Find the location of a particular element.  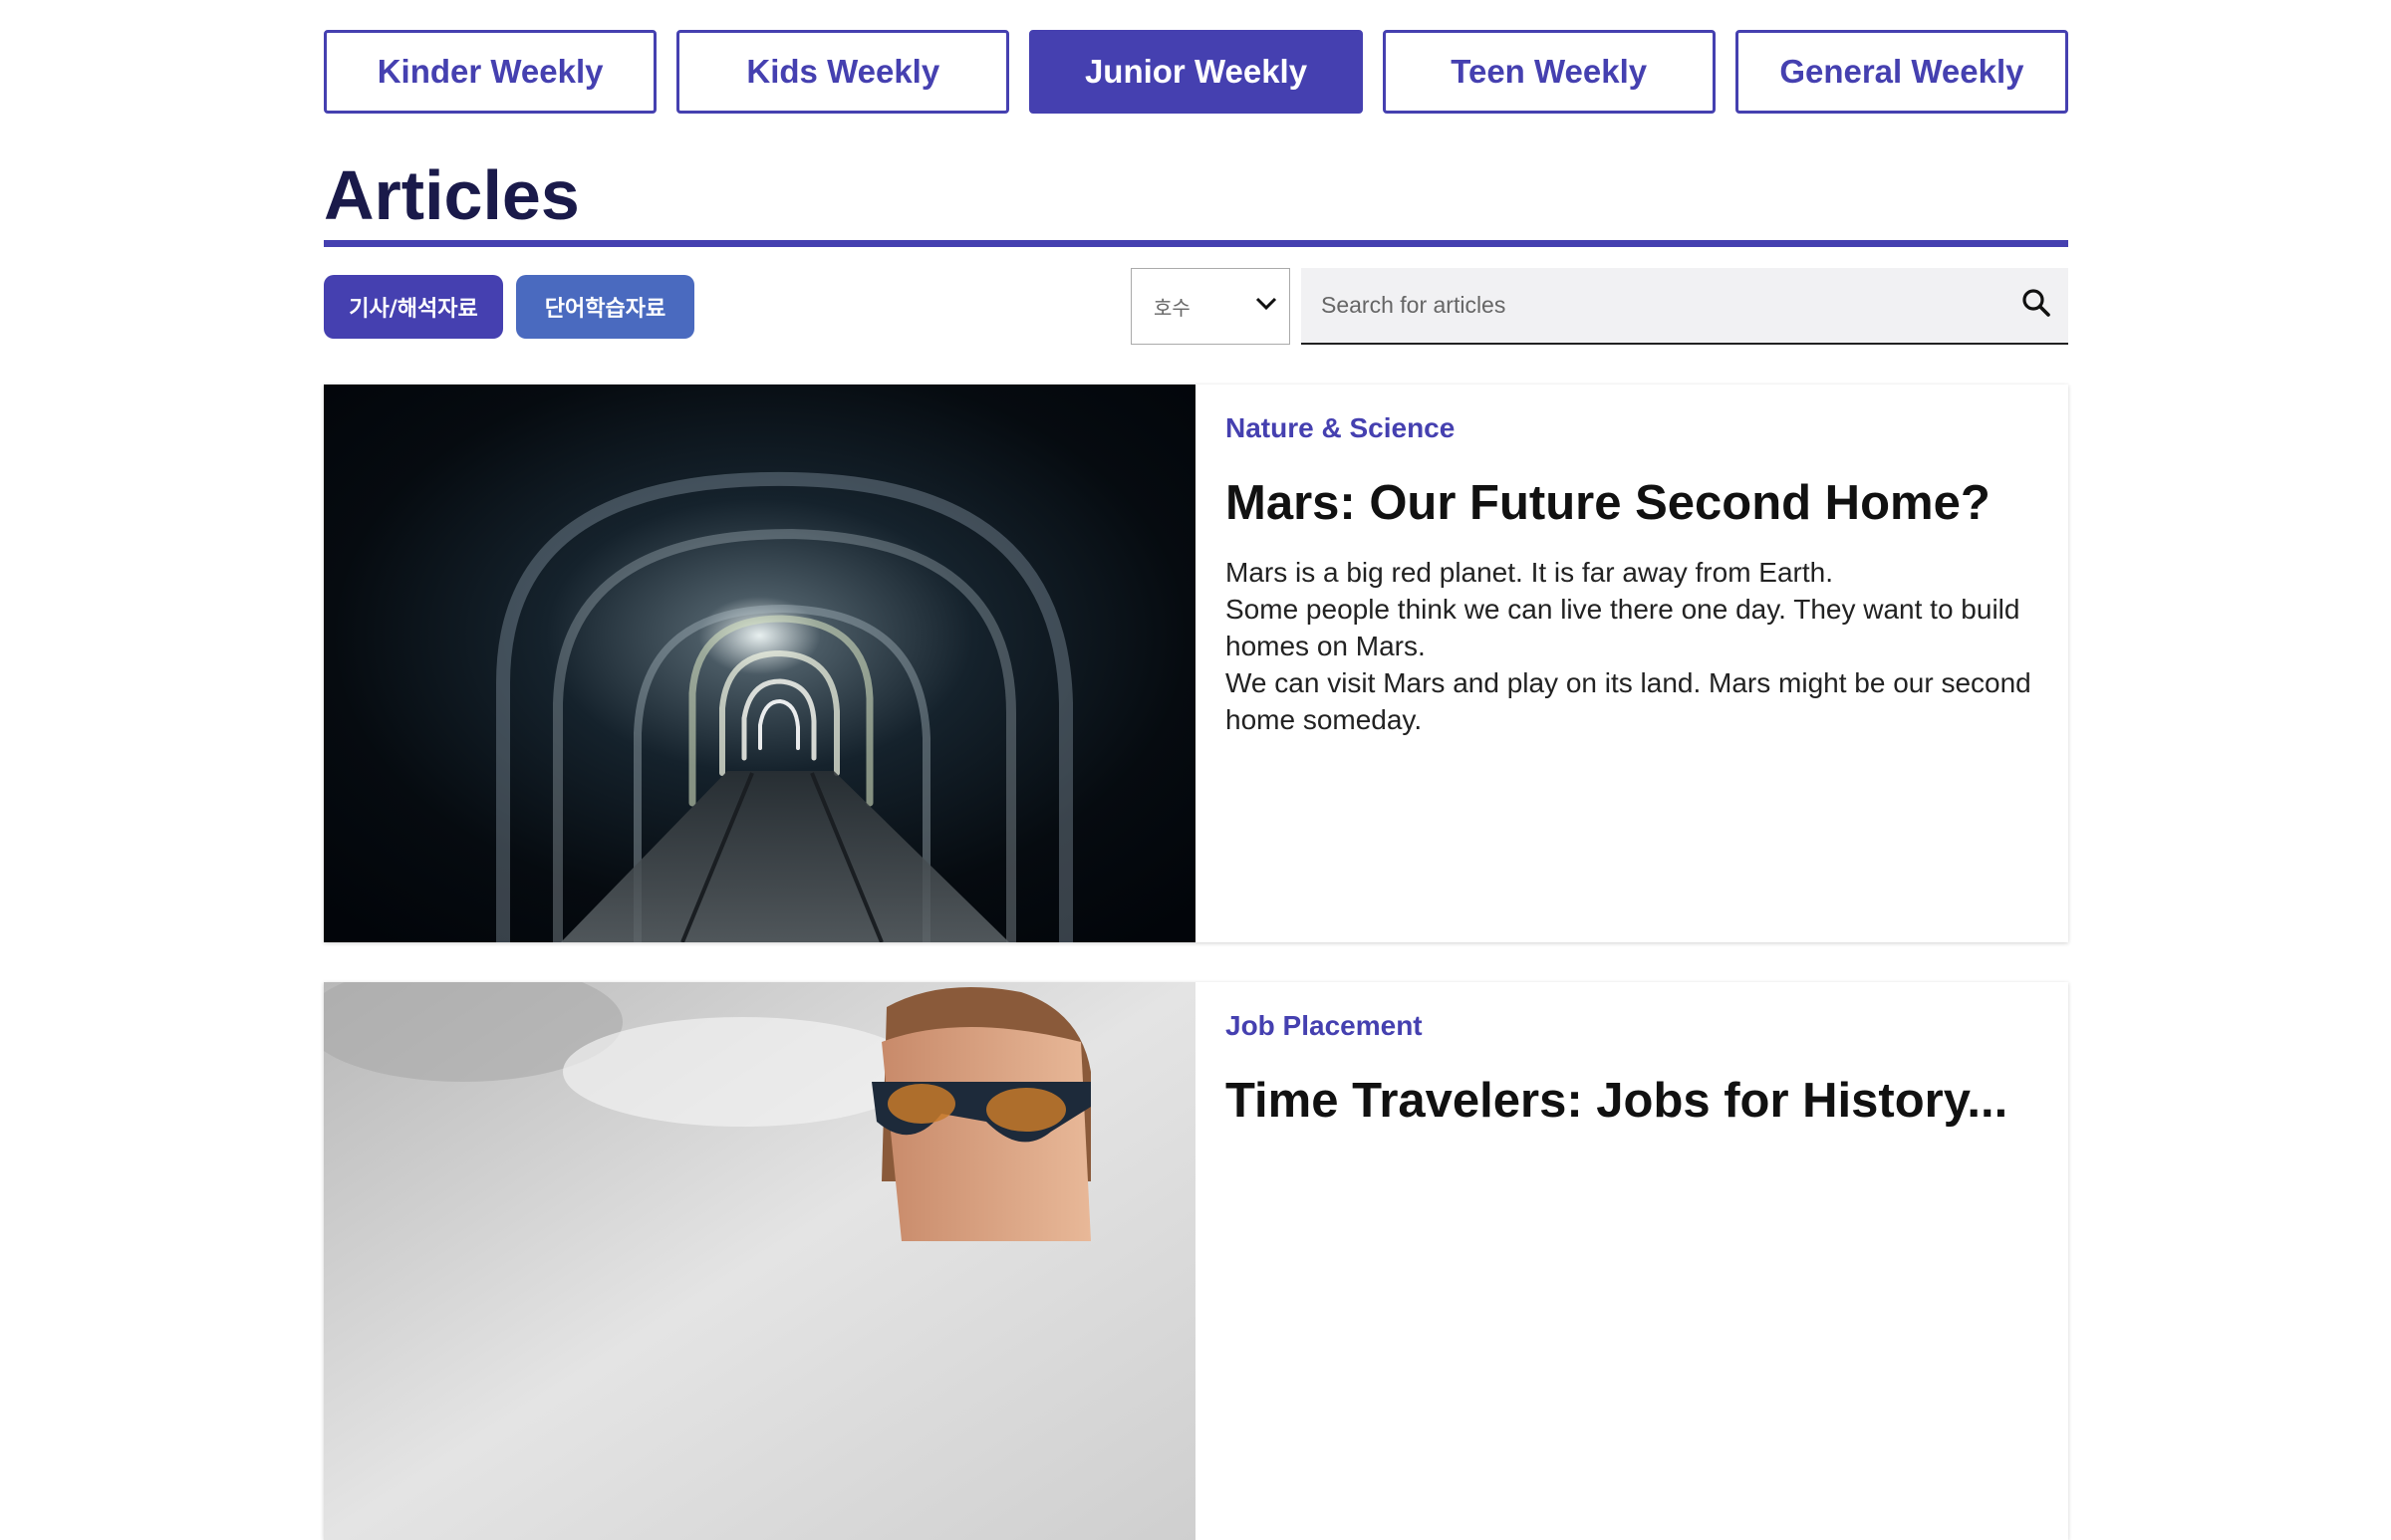

tab-kids-weekly: Kids Weekly is located at coordinates (843, 72).